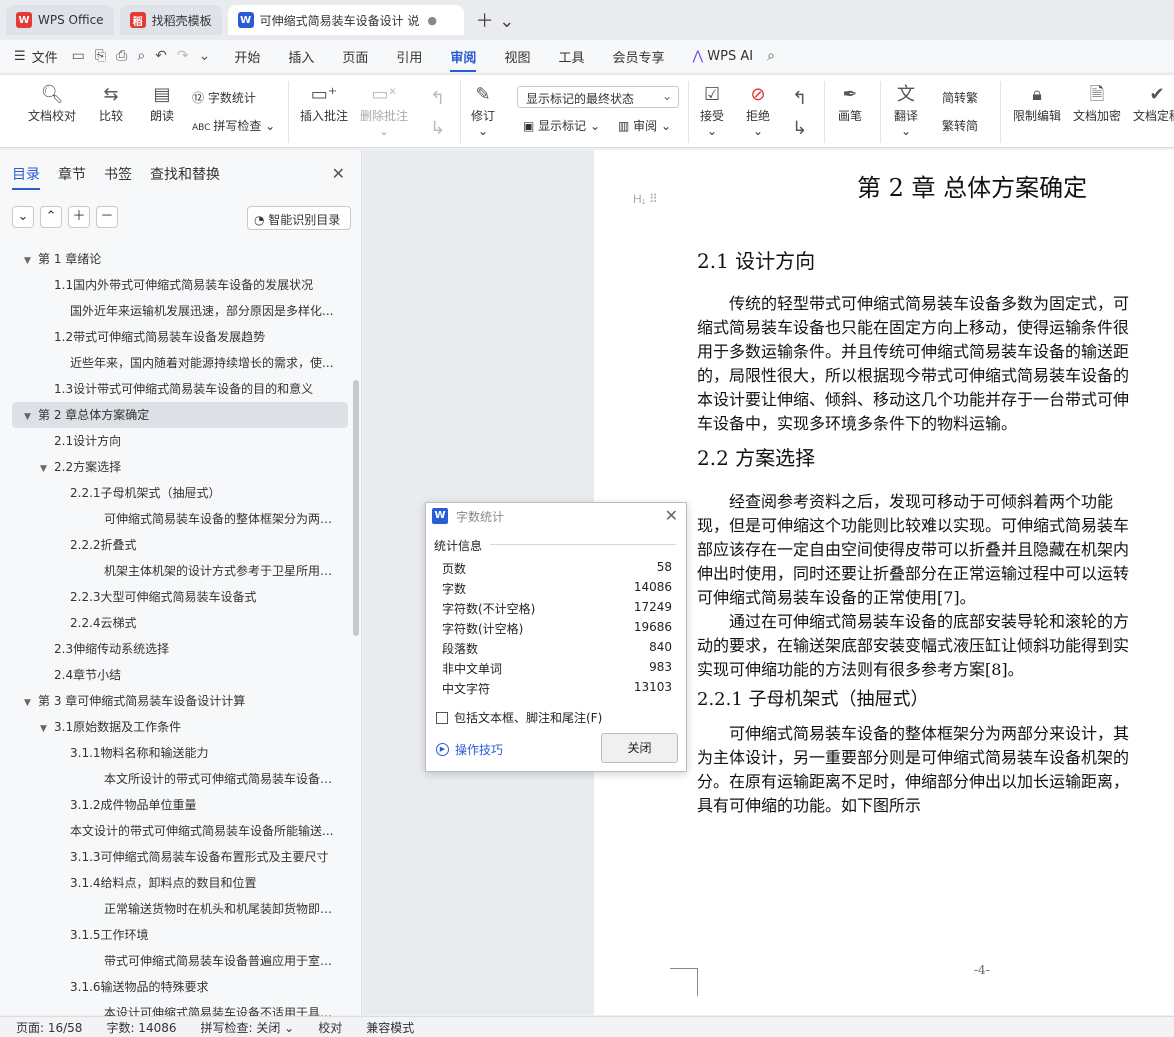 The image size is (1174, 1037). I want to click on tab-wps-office: W WPS Office, so click(60, 20).